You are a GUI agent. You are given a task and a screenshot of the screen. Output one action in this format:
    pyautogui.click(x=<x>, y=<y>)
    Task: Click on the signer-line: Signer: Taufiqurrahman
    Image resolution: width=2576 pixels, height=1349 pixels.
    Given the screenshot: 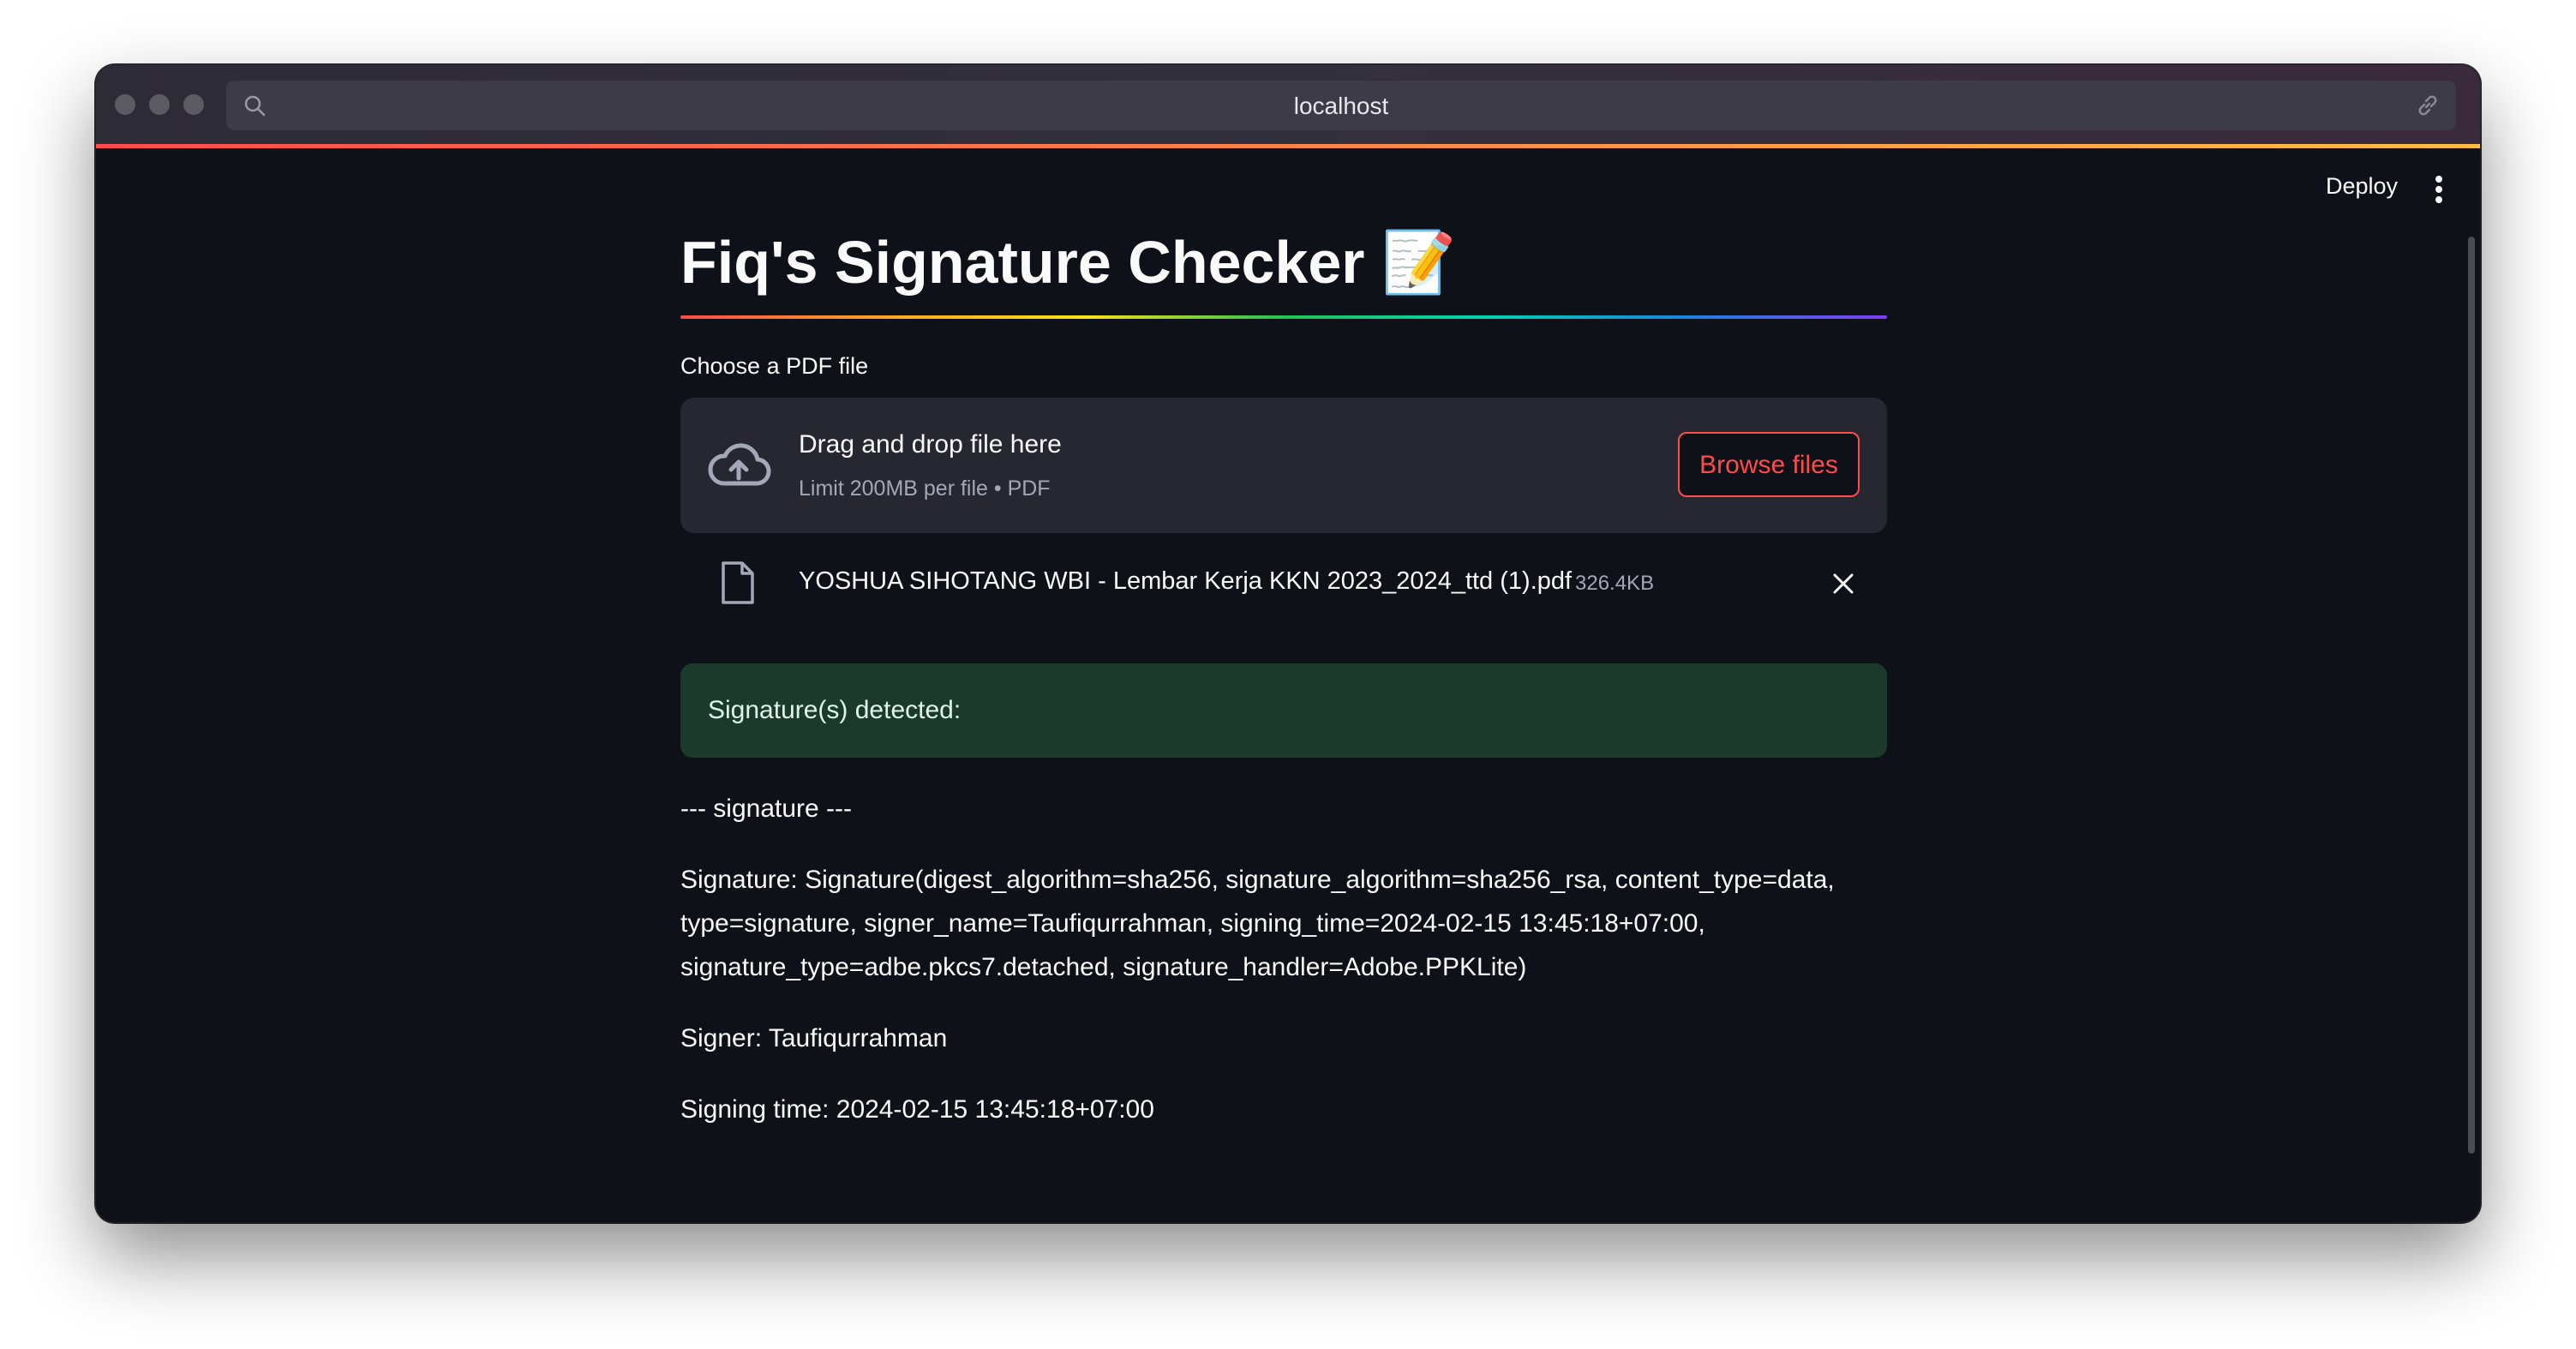 What is the action you would take?
    pyautogui.click(x=814, y=1038)
    